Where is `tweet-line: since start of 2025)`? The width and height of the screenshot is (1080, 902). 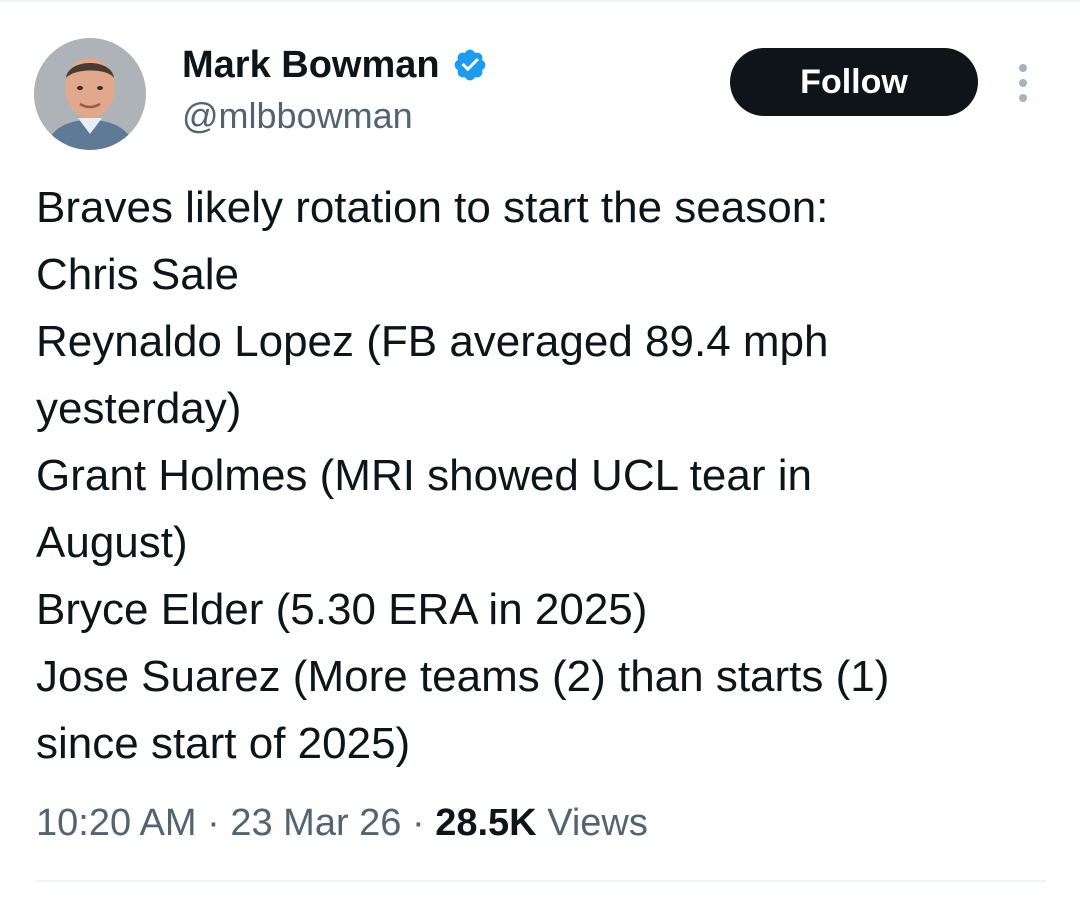
tweet-line: since start of 2025) is located at coordinates (223, 743).